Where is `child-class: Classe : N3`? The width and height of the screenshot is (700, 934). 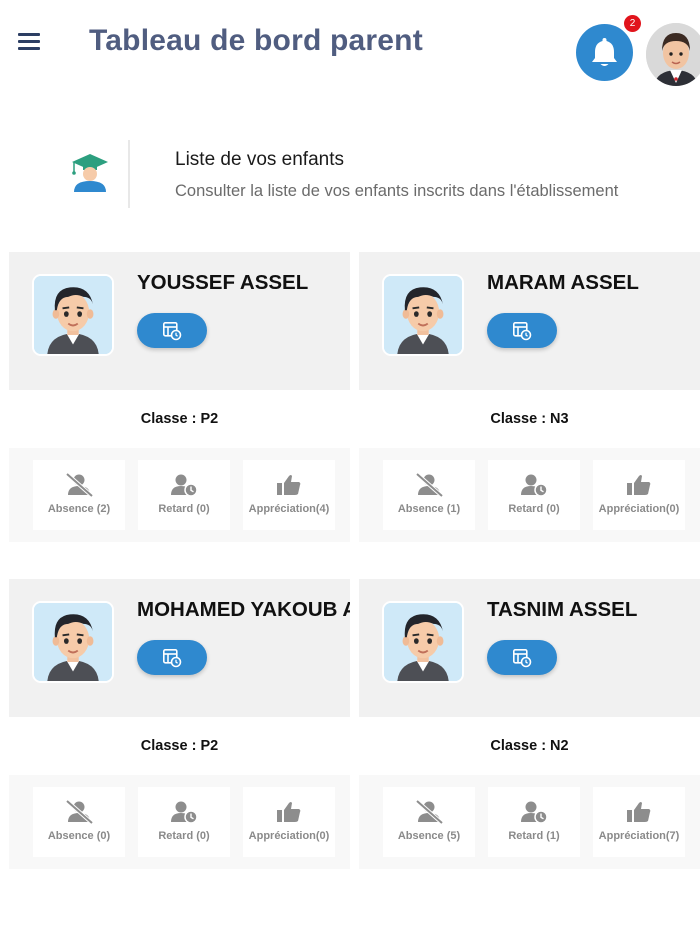 child-class: Classe : N3 is located at coordinates (529, 419).